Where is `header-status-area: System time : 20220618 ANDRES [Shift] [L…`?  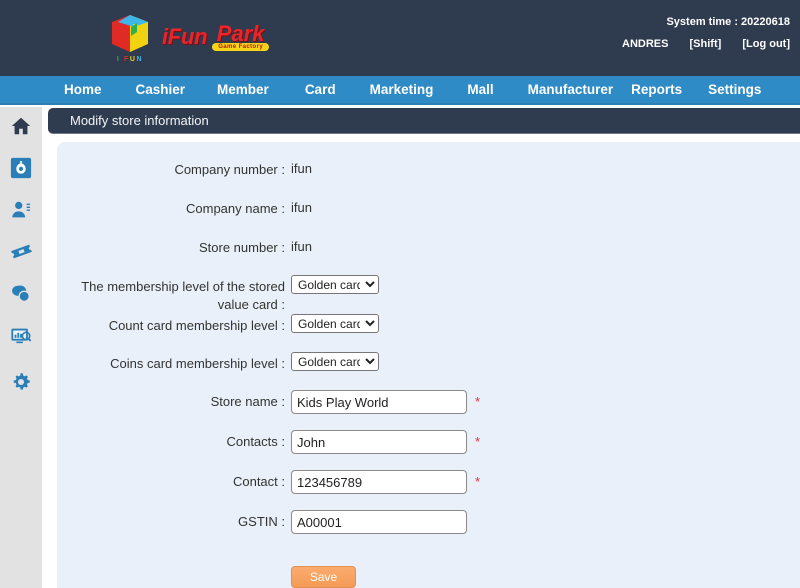 header-status-area: System time : 20220618 ANDRES [Shift] [L… is located at coordinates (697, 33).